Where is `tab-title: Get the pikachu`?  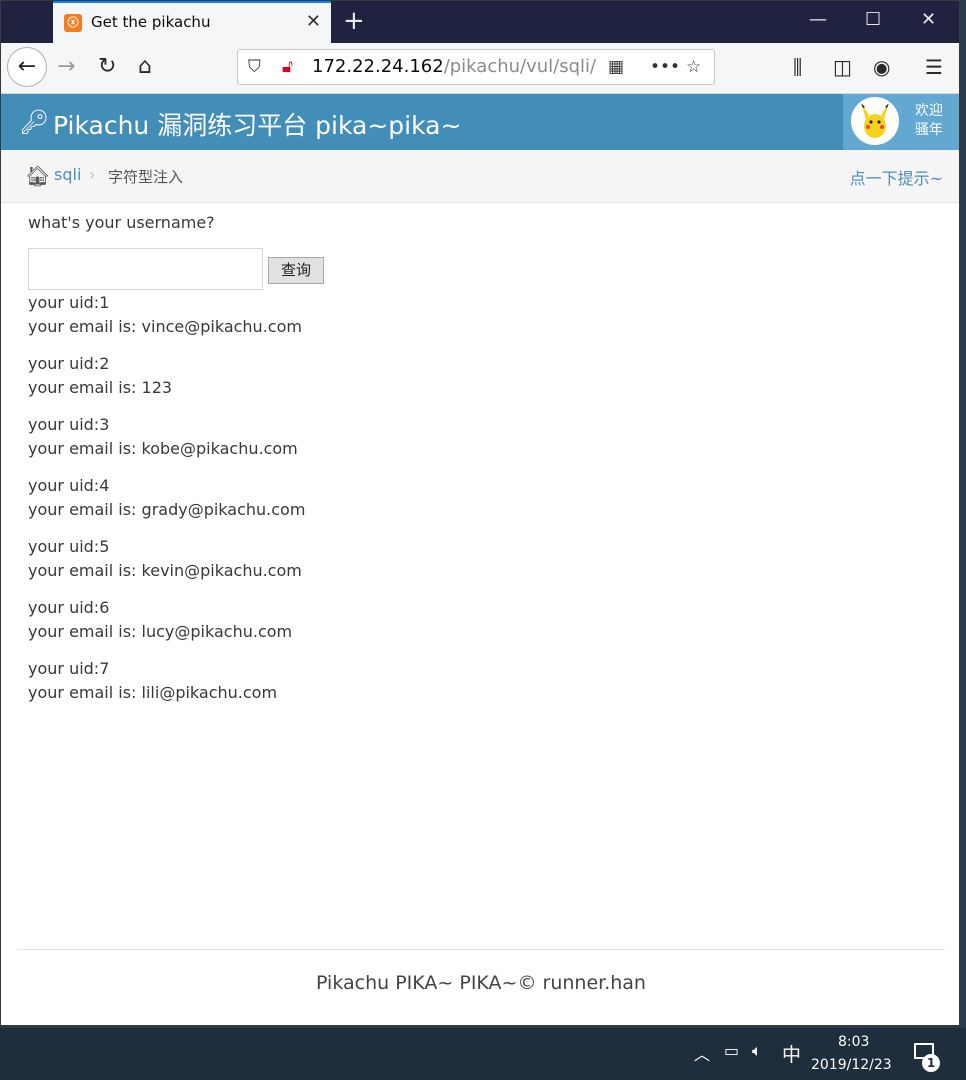 tab-title: Get the pikachu is located at coordinates (151, 22).